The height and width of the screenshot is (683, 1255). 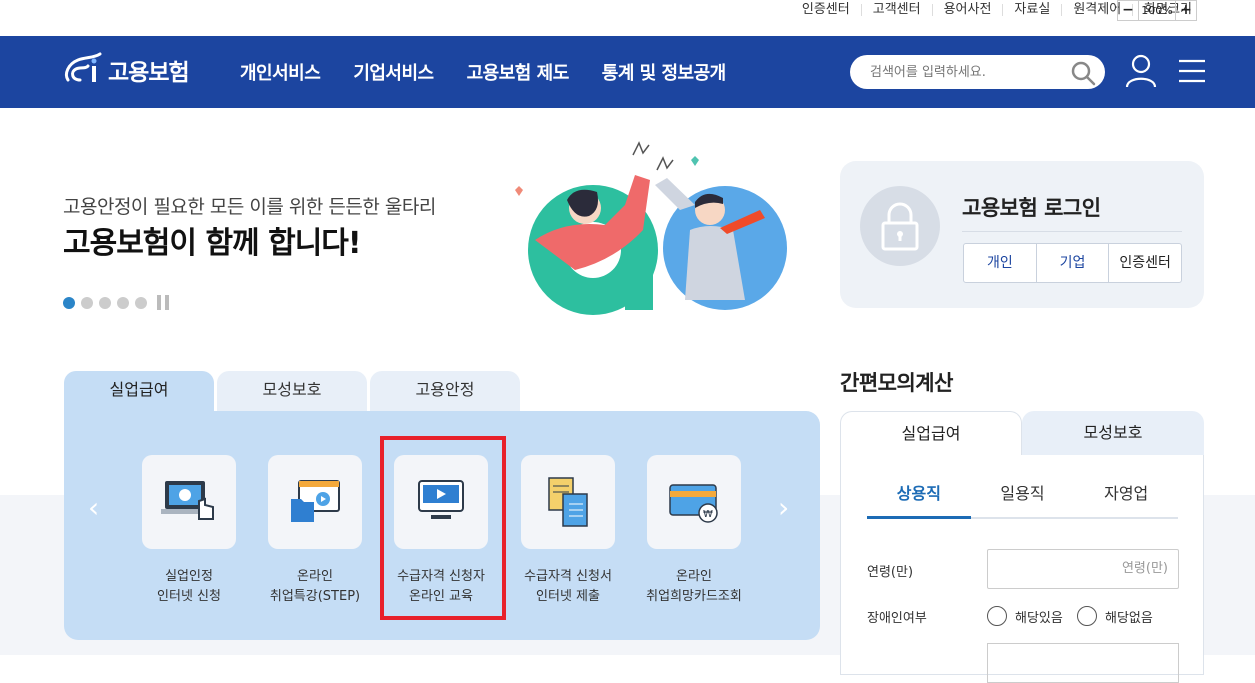 I want to click on subtab-regular: 상용직, so click(x=919, y=497).